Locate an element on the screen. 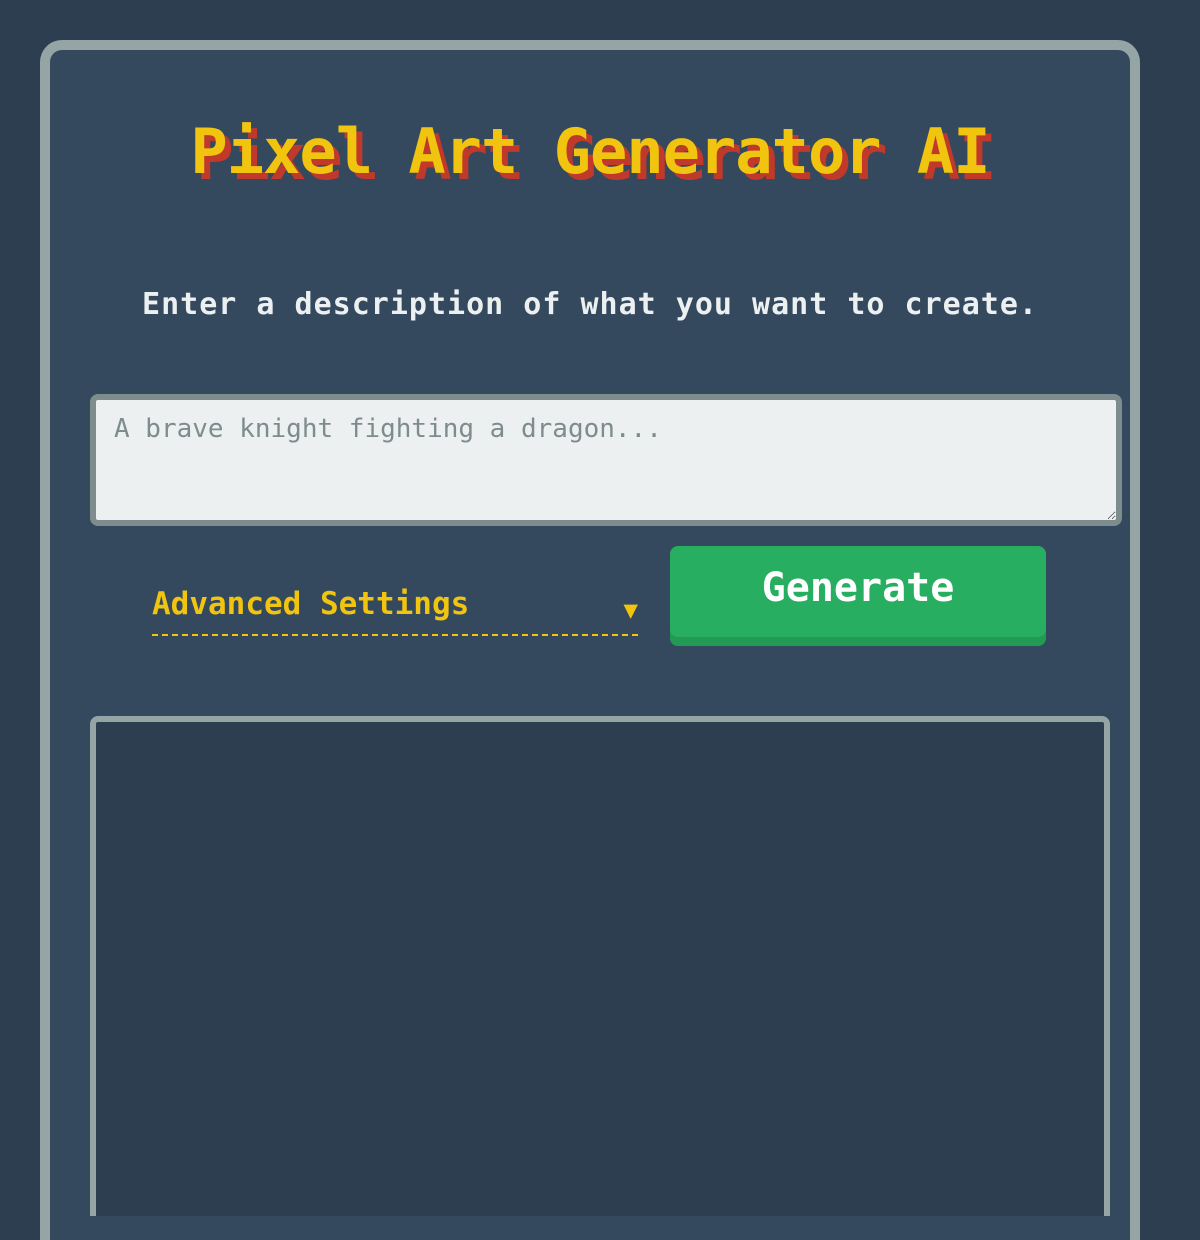  advanced-settings-toggle: Advanced Settings ▼ is located at coordinates (395, 608).